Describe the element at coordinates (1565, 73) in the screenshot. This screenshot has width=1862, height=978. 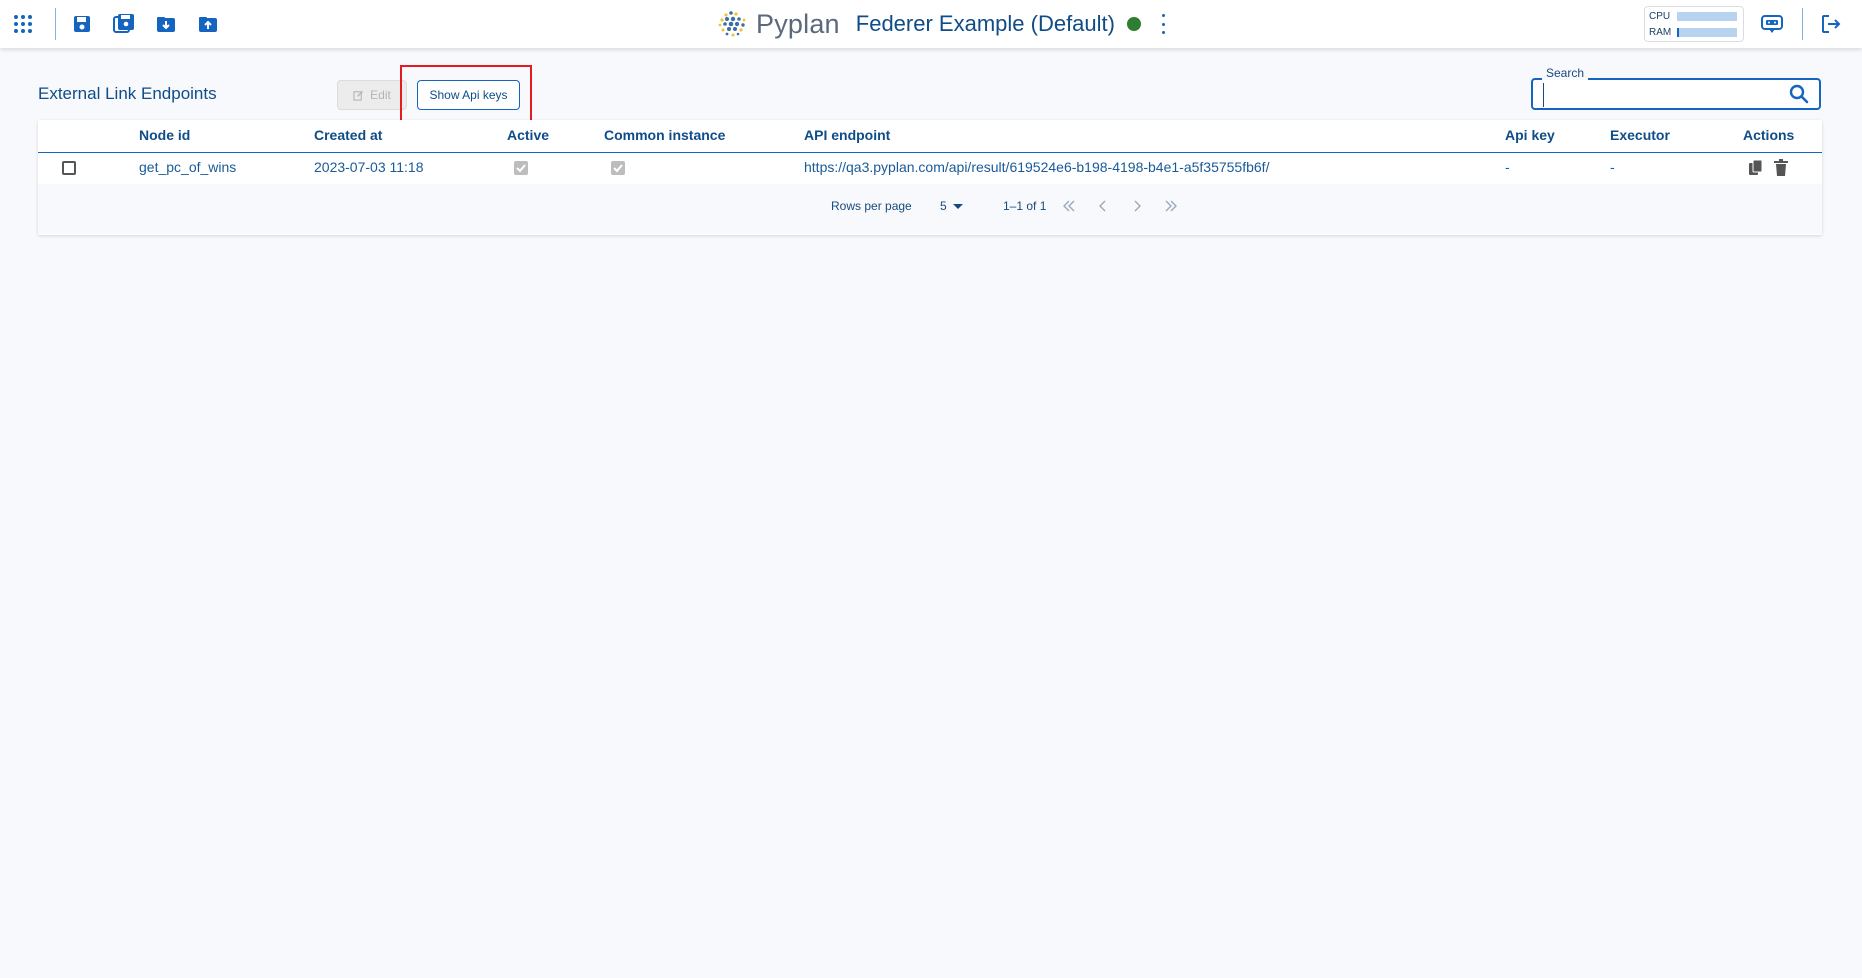
I see `search-label: Search` at that location.